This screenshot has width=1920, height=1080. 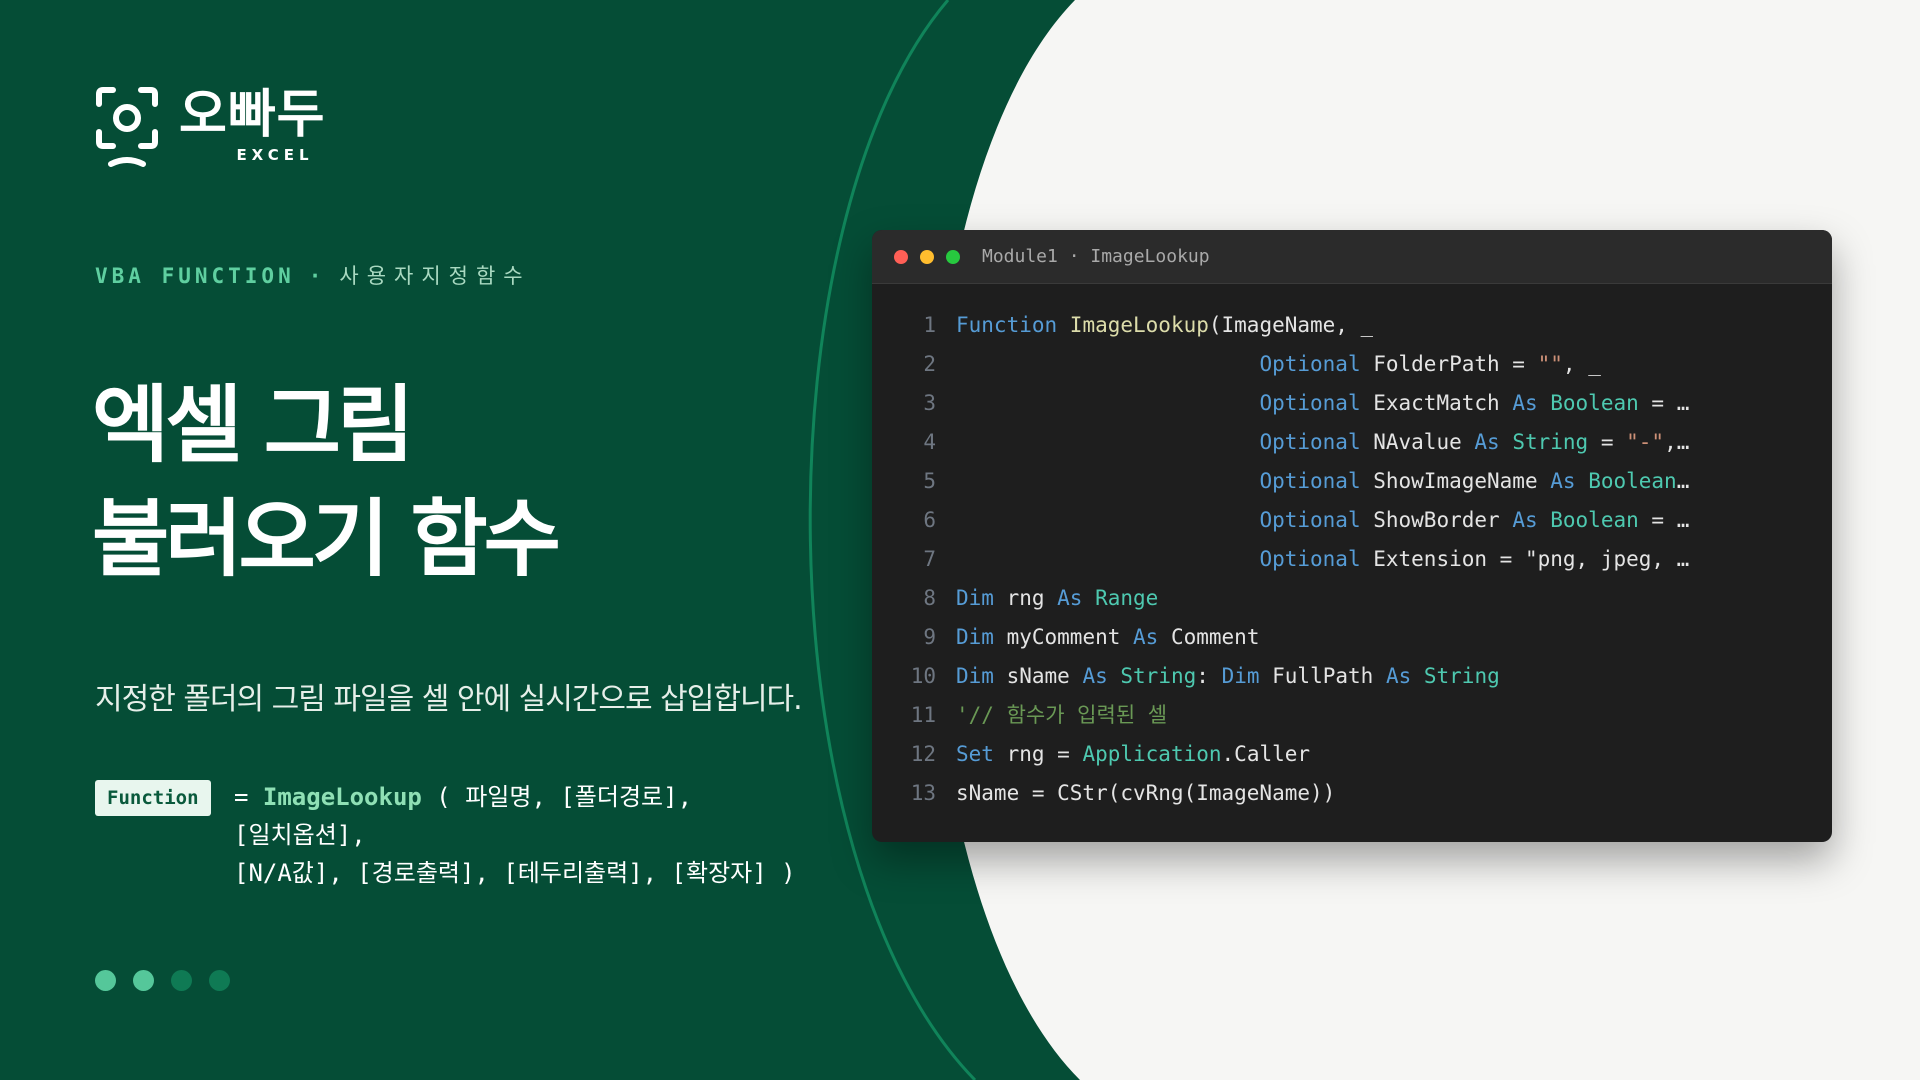 I want to click on line-number: 10, so click(x=923, y=676).